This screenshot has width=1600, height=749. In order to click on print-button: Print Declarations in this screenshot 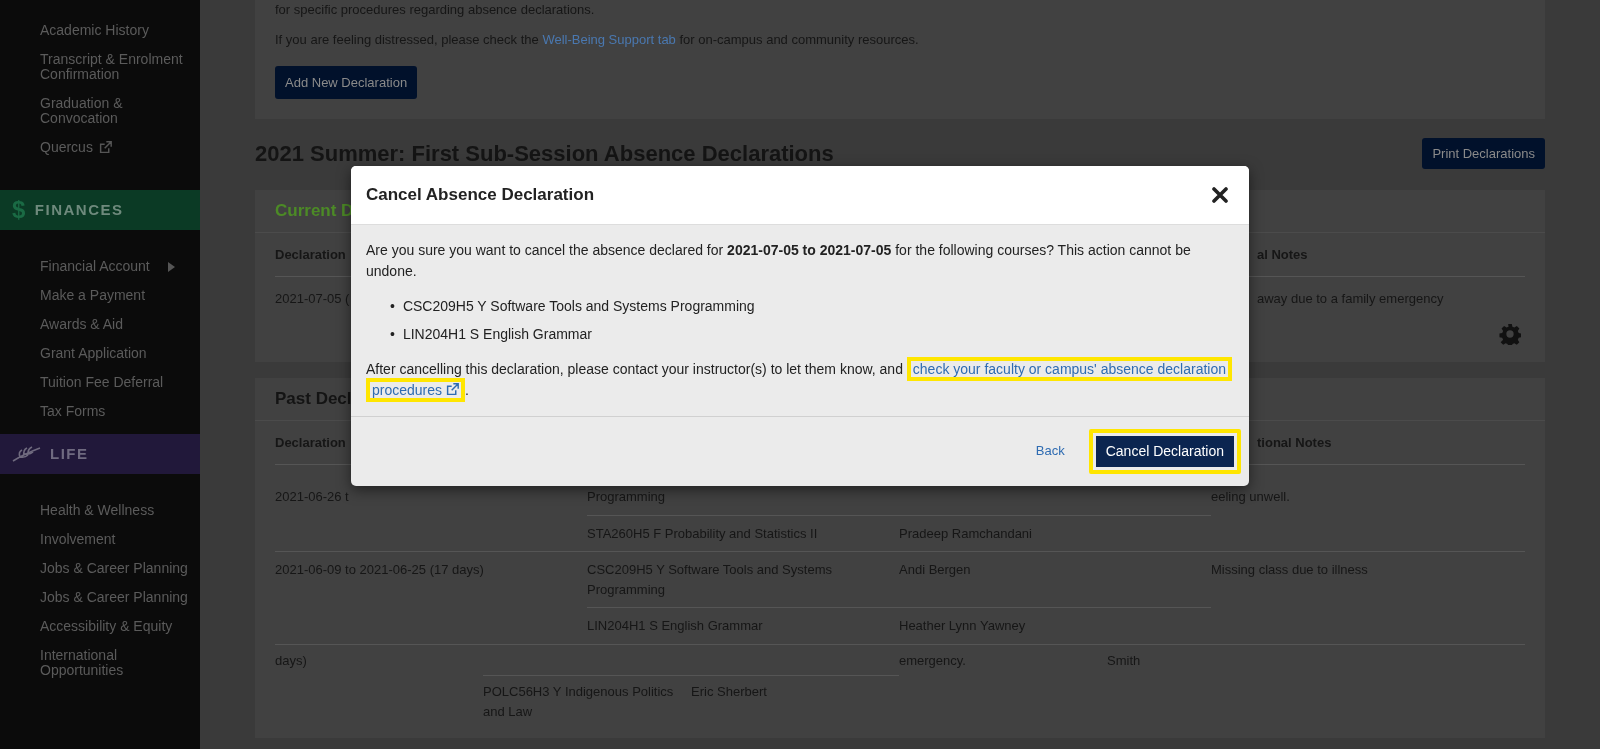, I will do `click(1483, 153)`.